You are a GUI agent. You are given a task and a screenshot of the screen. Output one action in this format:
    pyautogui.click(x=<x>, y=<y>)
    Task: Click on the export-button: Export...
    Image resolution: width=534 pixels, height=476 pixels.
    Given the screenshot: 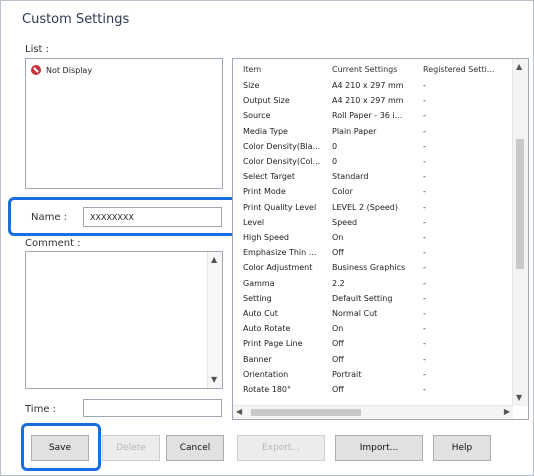 What is the action you would take?
    pyautogui.click(x=281, y=448)
    